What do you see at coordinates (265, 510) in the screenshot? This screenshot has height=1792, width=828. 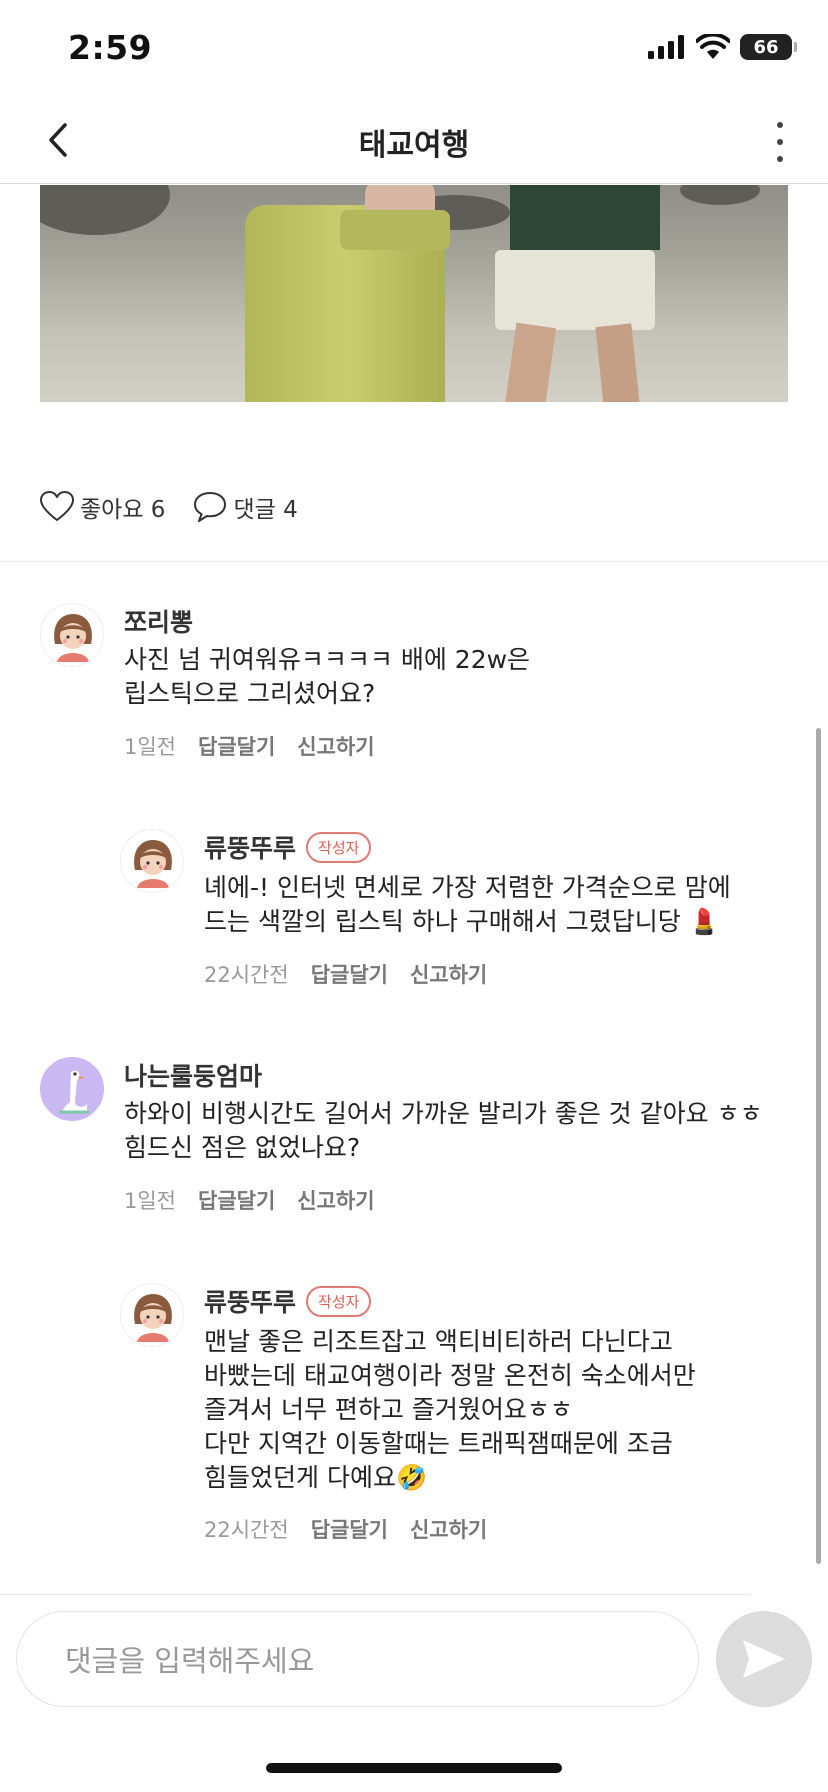 I see `comment-count: 댓글 4` at bounding box center [265, 510].